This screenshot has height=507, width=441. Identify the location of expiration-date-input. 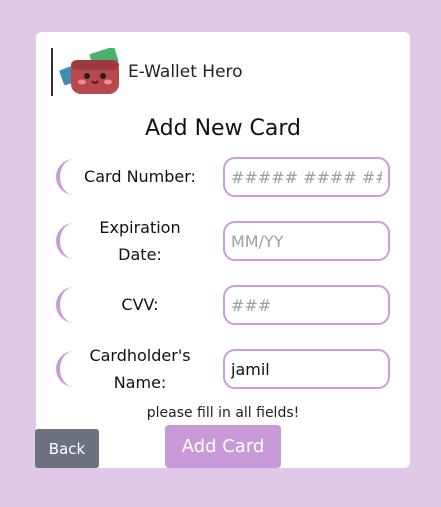
(306, 241).